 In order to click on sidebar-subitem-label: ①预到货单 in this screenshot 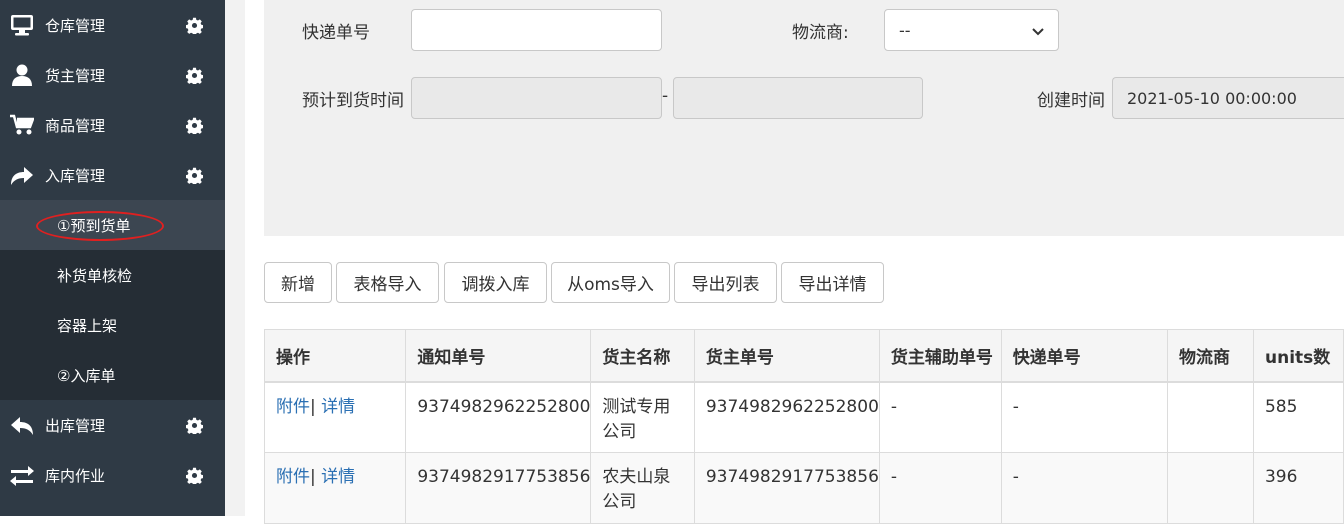, I will do `click(94, 226)`.